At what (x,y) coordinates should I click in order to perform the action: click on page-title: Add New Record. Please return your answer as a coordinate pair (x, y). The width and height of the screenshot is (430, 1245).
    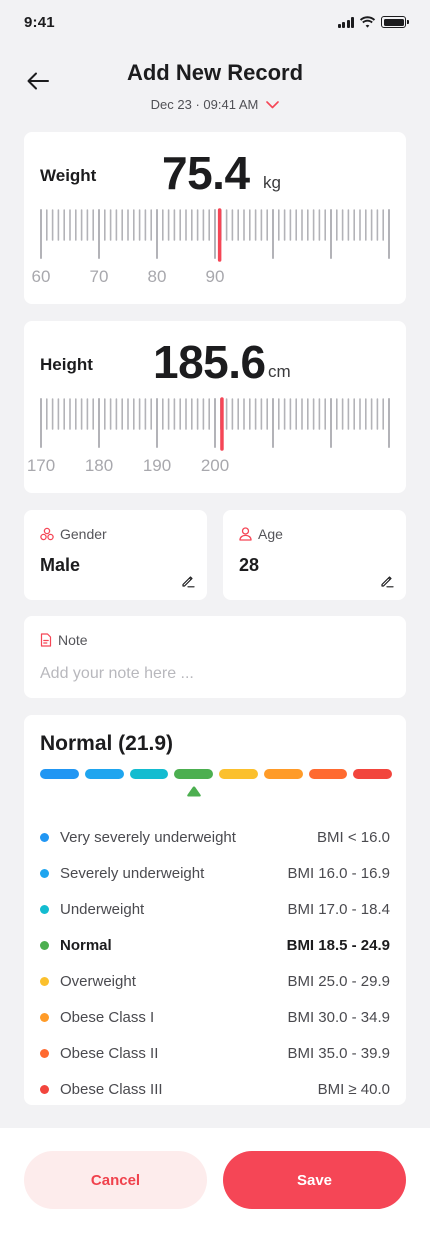
    Looking at the image, I should click on (215, 72).